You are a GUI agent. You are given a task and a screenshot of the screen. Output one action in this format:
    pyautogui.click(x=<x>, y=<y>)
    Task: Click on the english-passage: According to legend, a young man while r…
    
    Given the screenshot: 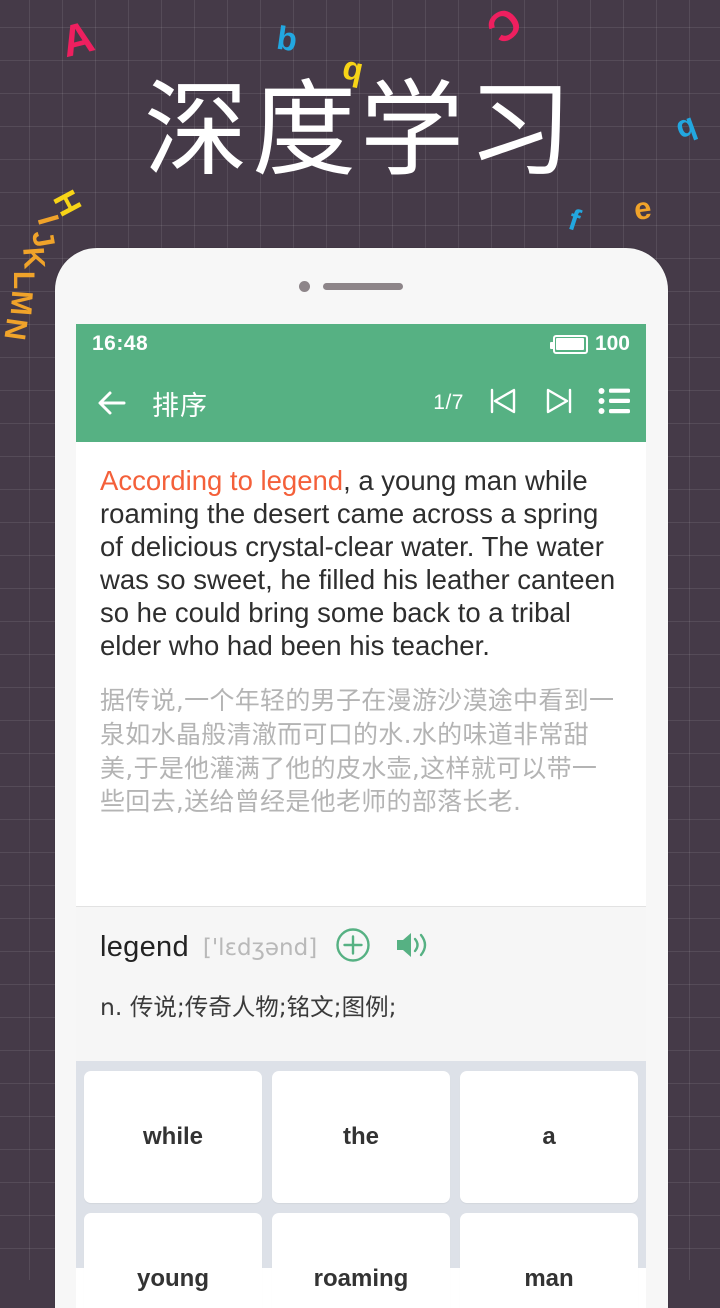 What is the action you would take?
    pyautogui.click(x=361, y=563)
    